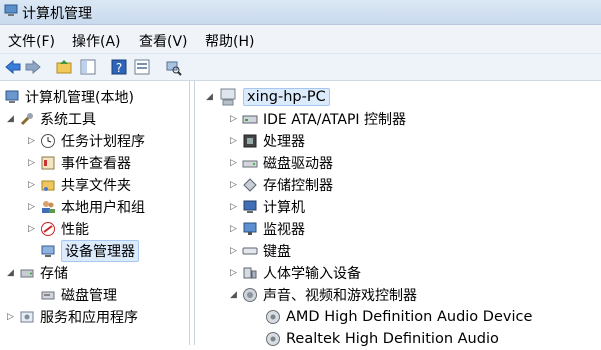 The height and width of the screenshot is (350, 601). I want to click on help-icon: ?, so click(119, 67).